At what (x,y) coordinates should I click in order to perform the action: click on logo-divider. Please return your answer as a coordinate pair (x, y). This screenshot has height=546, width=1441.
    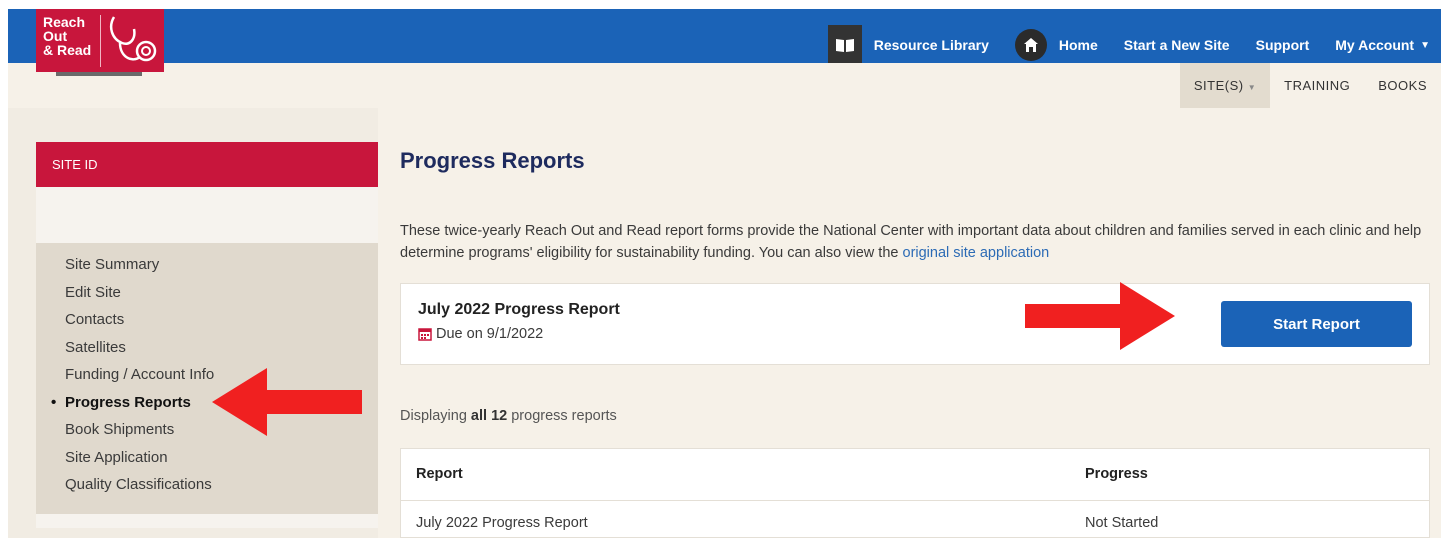
    Looking at the image, I should click on (100, 41).